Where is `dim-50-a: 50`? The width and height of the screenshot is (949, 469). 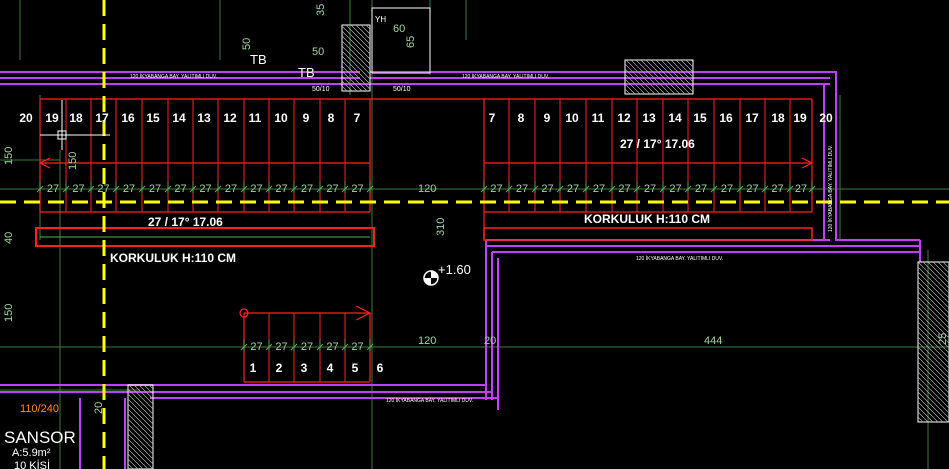
dim-50-a: 50 is located at coordinates (247, 44).